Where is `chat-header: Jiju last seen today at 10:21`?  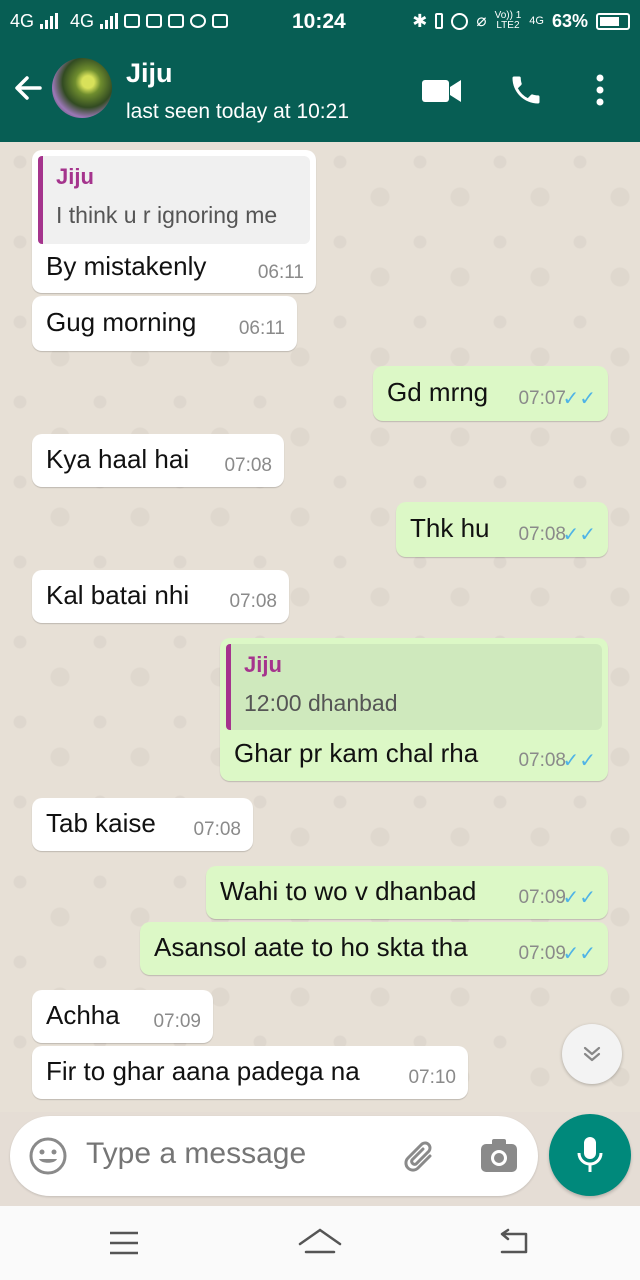
chat-header: Jiju last seen today at 10:21 is located at coordinates (320, 92).